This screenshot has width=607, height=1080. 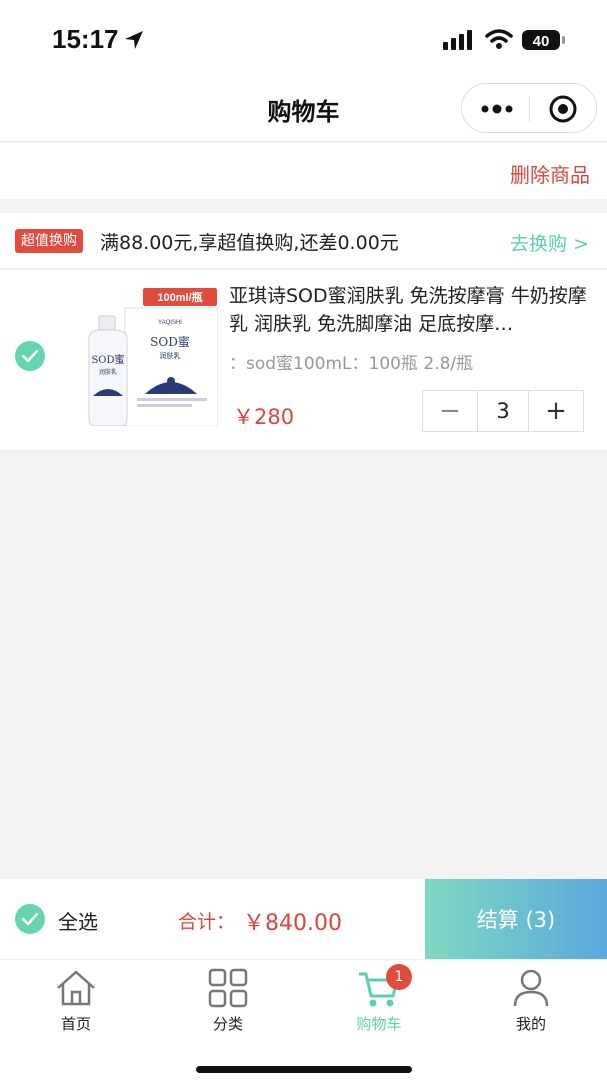 What do you see at coordinates (351, 364) in the screenshot?
I see `product-spec: ：sod蜜100mL：100瓶 2.8/瓶` at bounding box center [351, 364].